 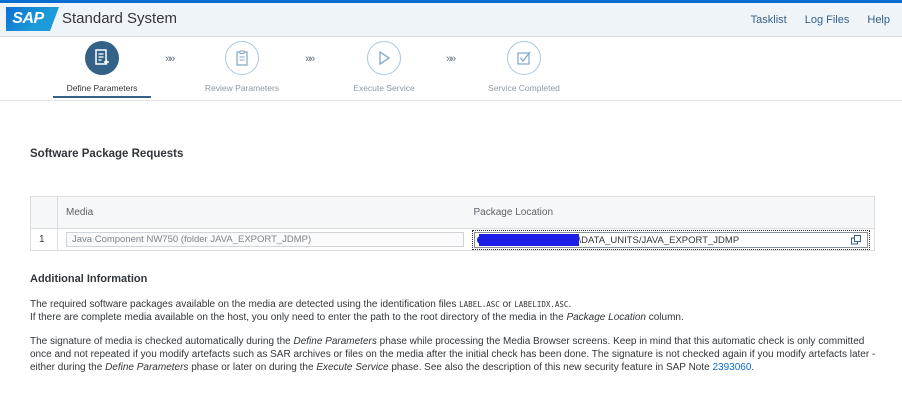 I want to click on package-location-input: \DATA_UNITS/JAVA_EXPORT_JDMP, so click(x=670, y=239).